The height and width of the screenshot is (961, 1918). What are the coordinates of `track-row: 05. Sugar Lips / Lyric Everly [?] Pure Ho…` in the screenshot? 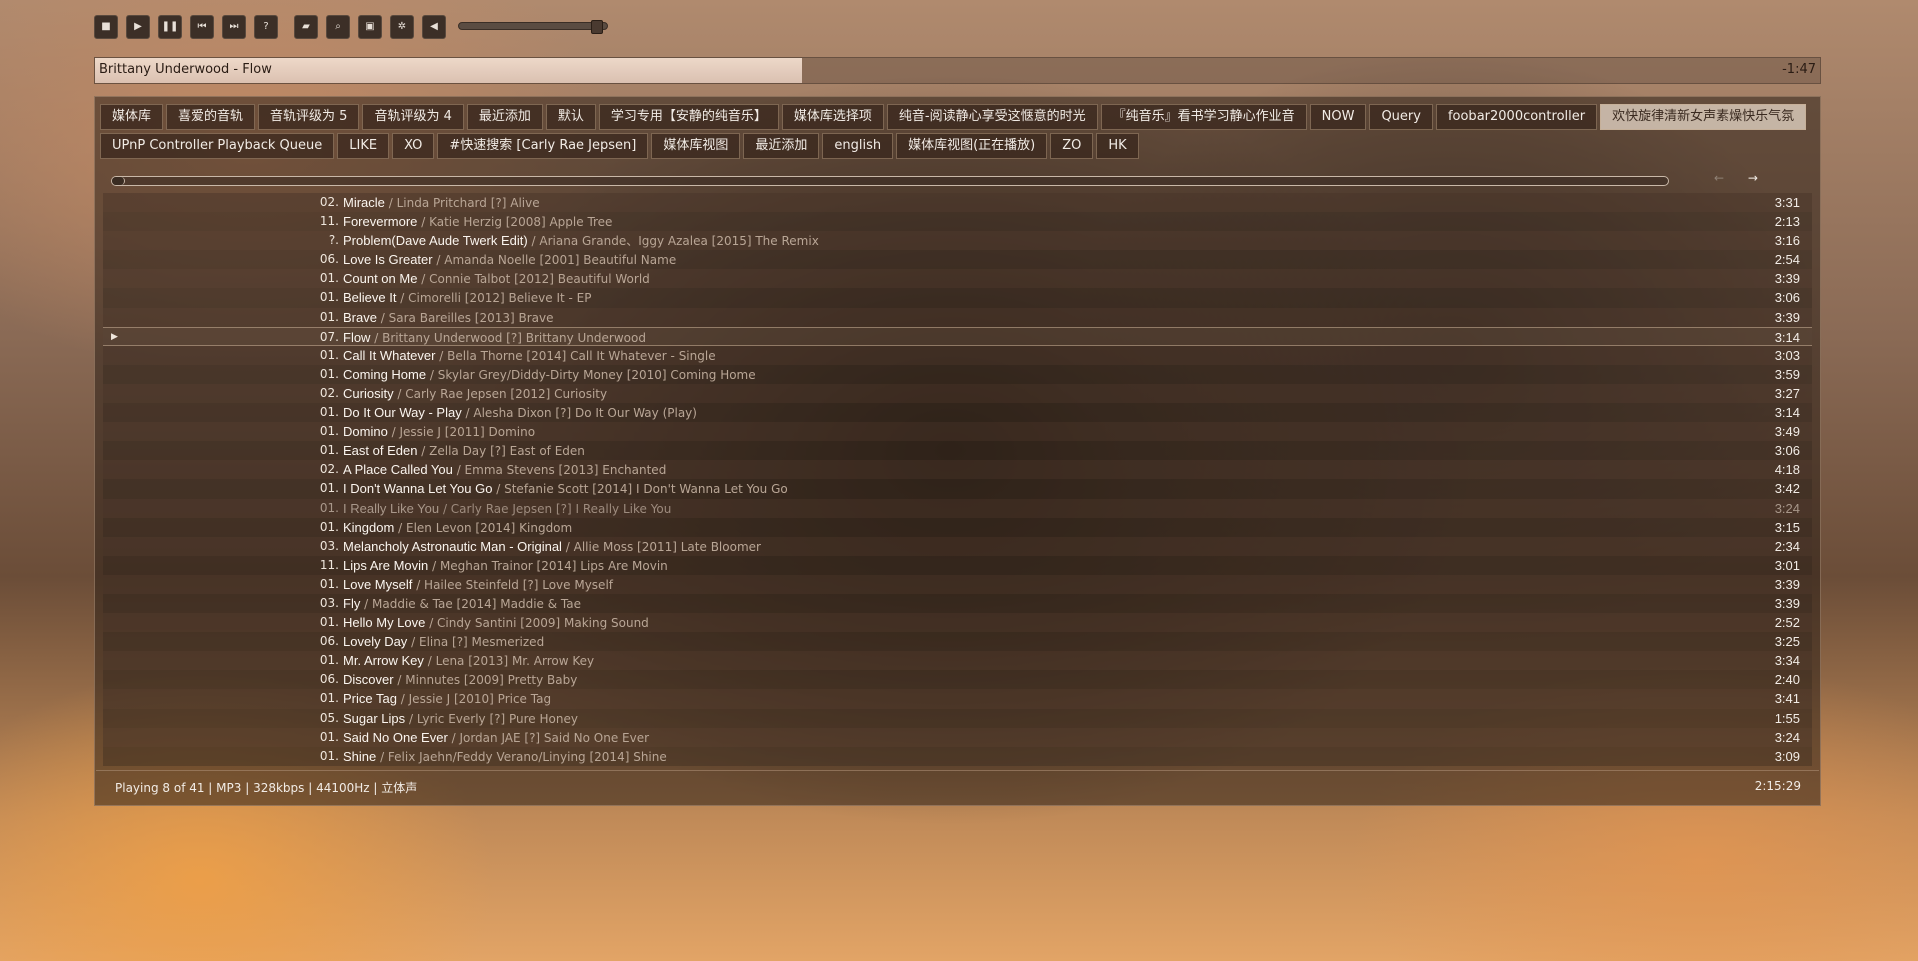 It's located at (957, 718).